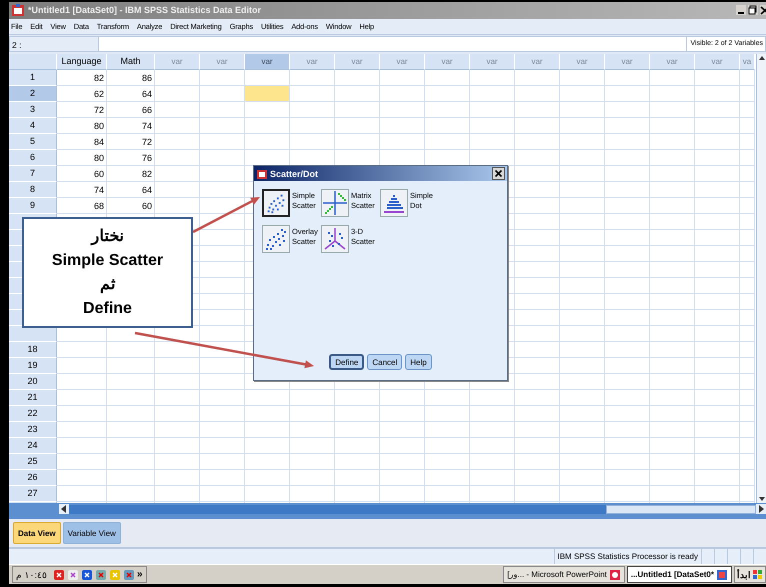 This screenshot has width=766, height=587. What do you see at coordinates (131, 158) in the screenshot?
I see `table-cell: 76` at bounding box center [131, 158].